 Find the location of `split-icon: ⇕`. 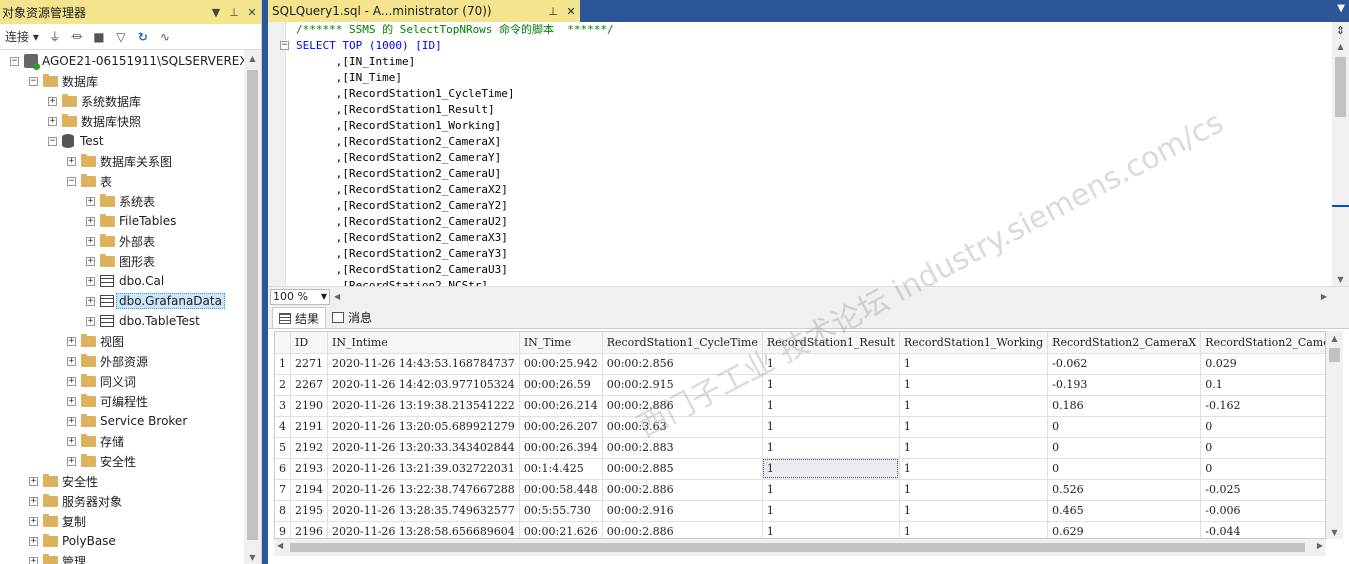

split-icon: ⇕ is located at coordinates (1340, 31).